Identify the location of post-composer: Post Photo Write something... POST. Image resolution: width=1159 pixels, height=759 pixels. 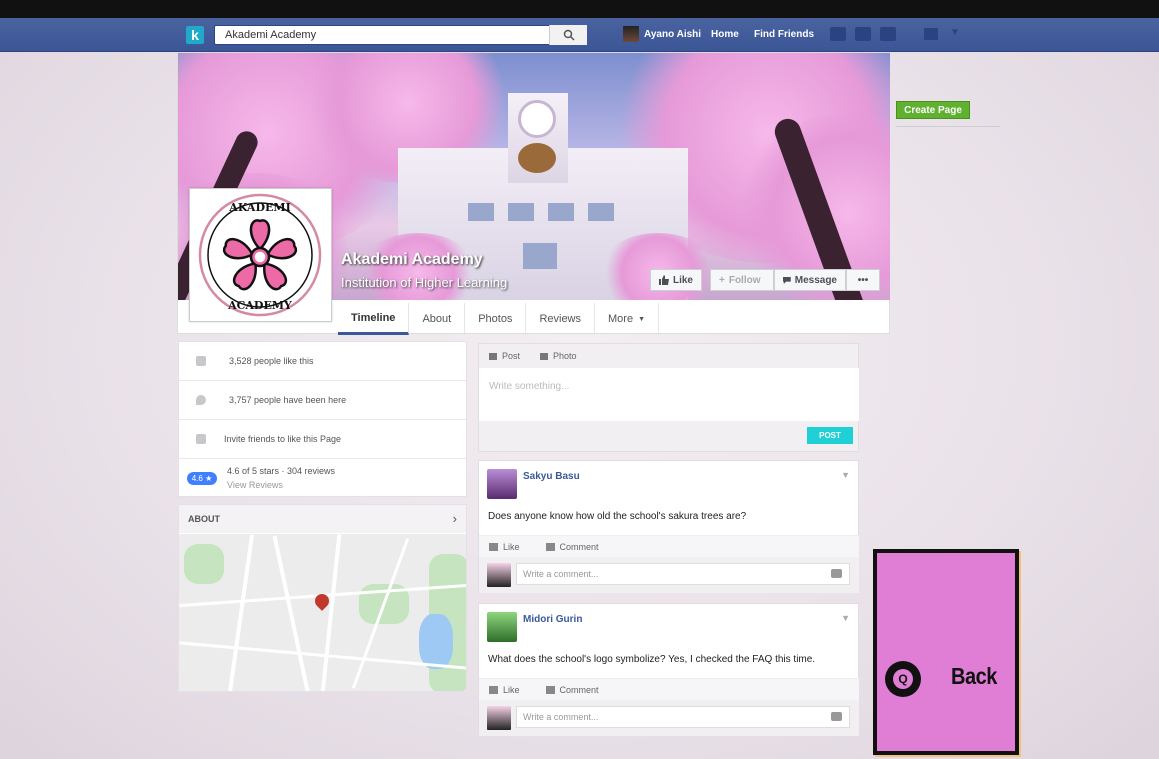
(668, 397).